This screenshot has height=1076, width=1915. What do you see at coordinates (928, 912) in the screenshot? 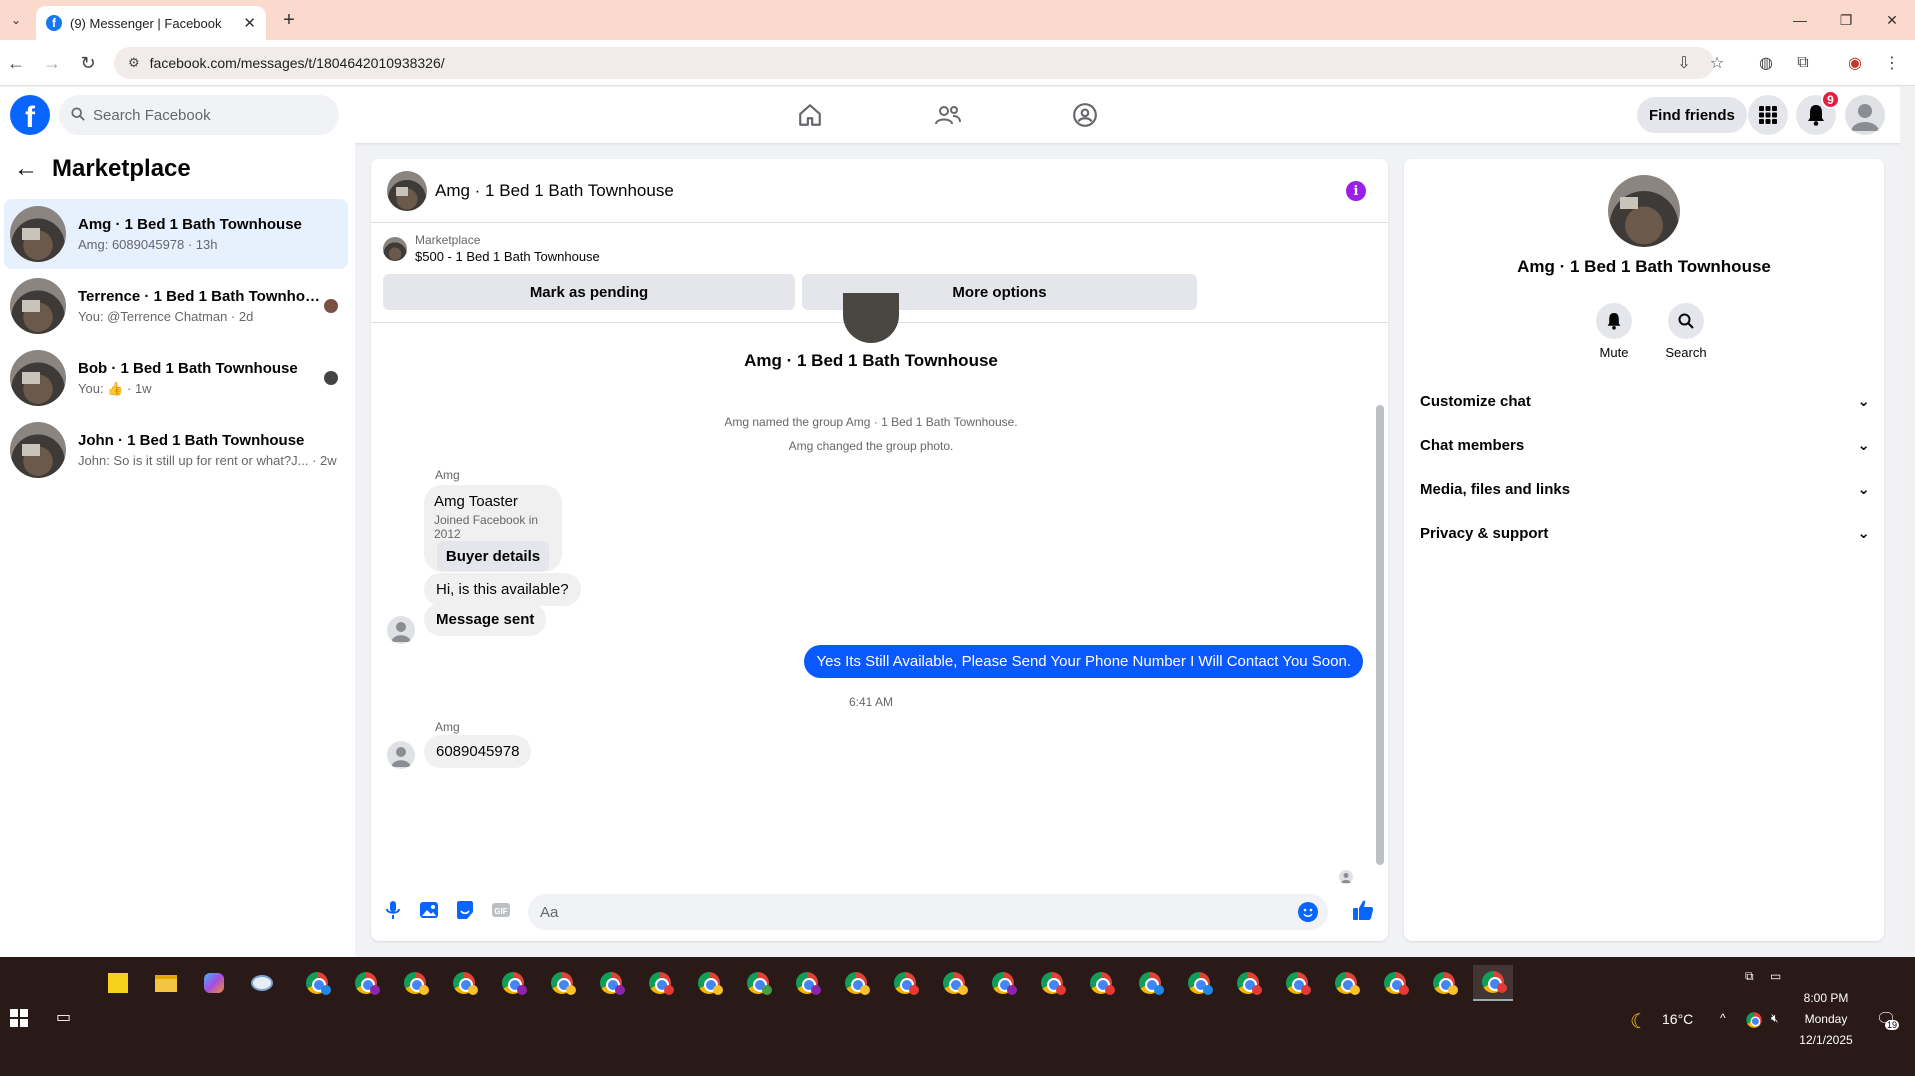
I see `message-input: Aa` at bounding box center [928, 912].